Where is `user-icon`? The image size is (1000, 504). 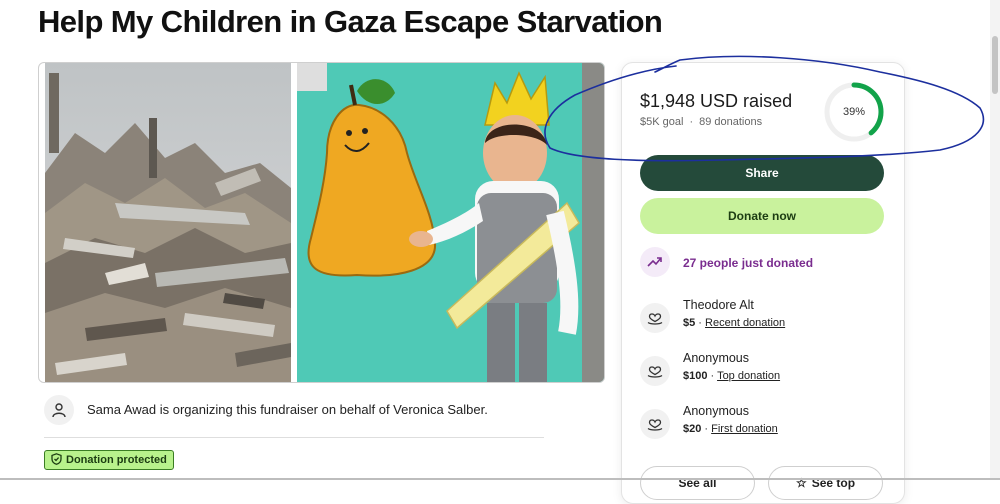
user-icon is located at coordinates (59, 410).